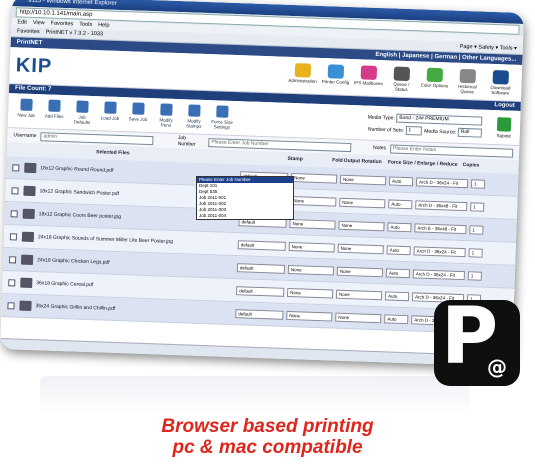  What do you see at coordinates (440, 228) in the screenshot?
I see `force-size-select: Arch E - 36x48 - Fit` at bounding box center [440, 228].